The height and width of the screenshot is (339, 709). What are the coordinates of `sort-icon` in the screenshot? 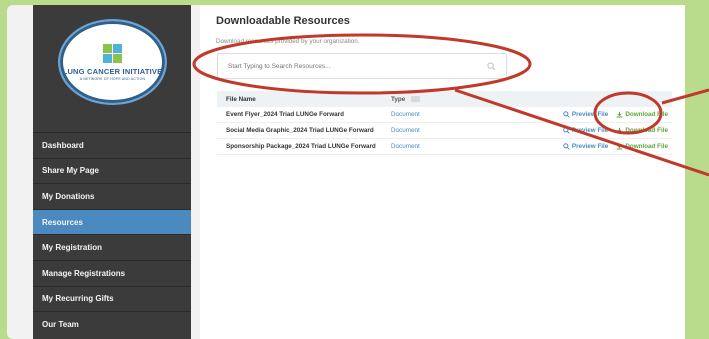 It's located at (415, 98).